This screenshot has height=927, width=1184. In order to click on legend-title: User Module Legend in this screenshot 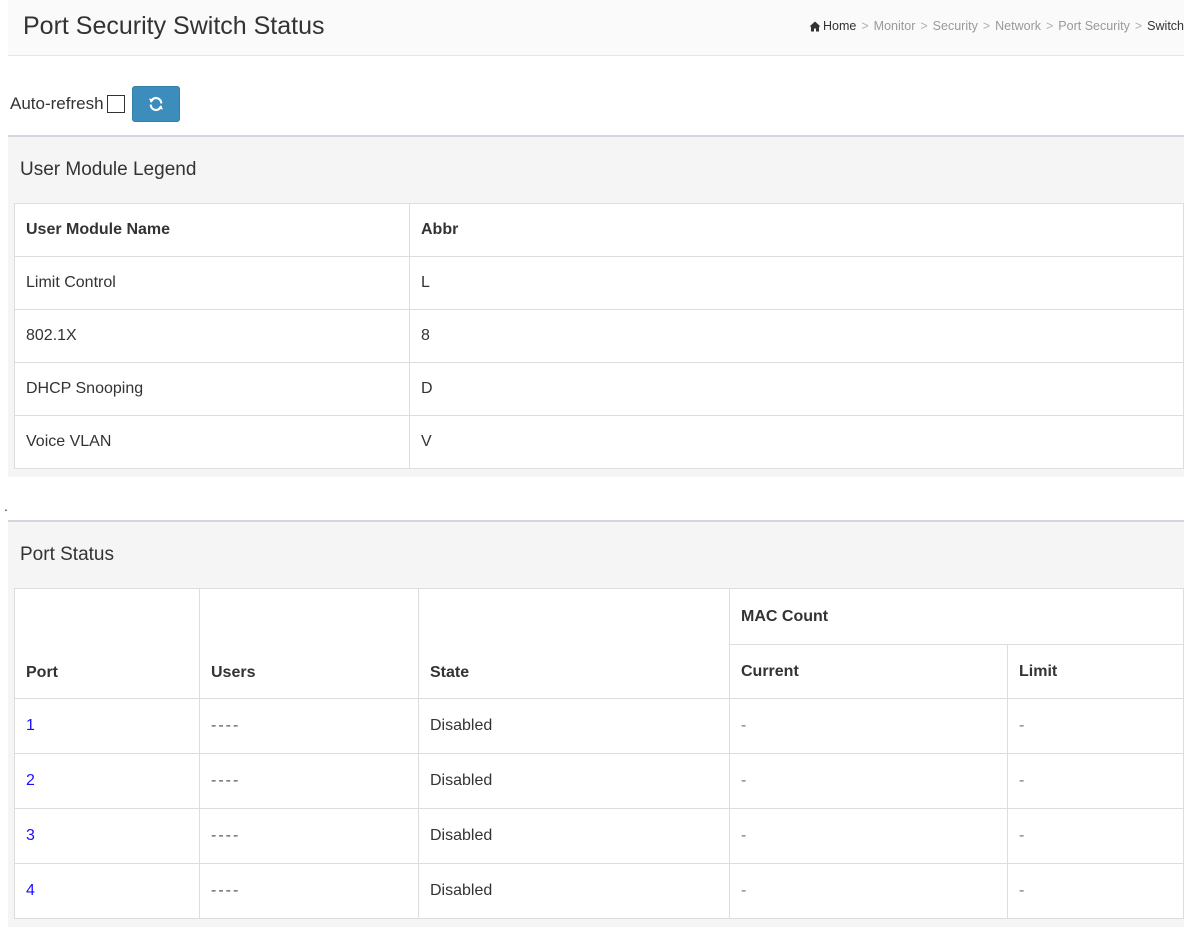, I will do `click(596, 170)`.